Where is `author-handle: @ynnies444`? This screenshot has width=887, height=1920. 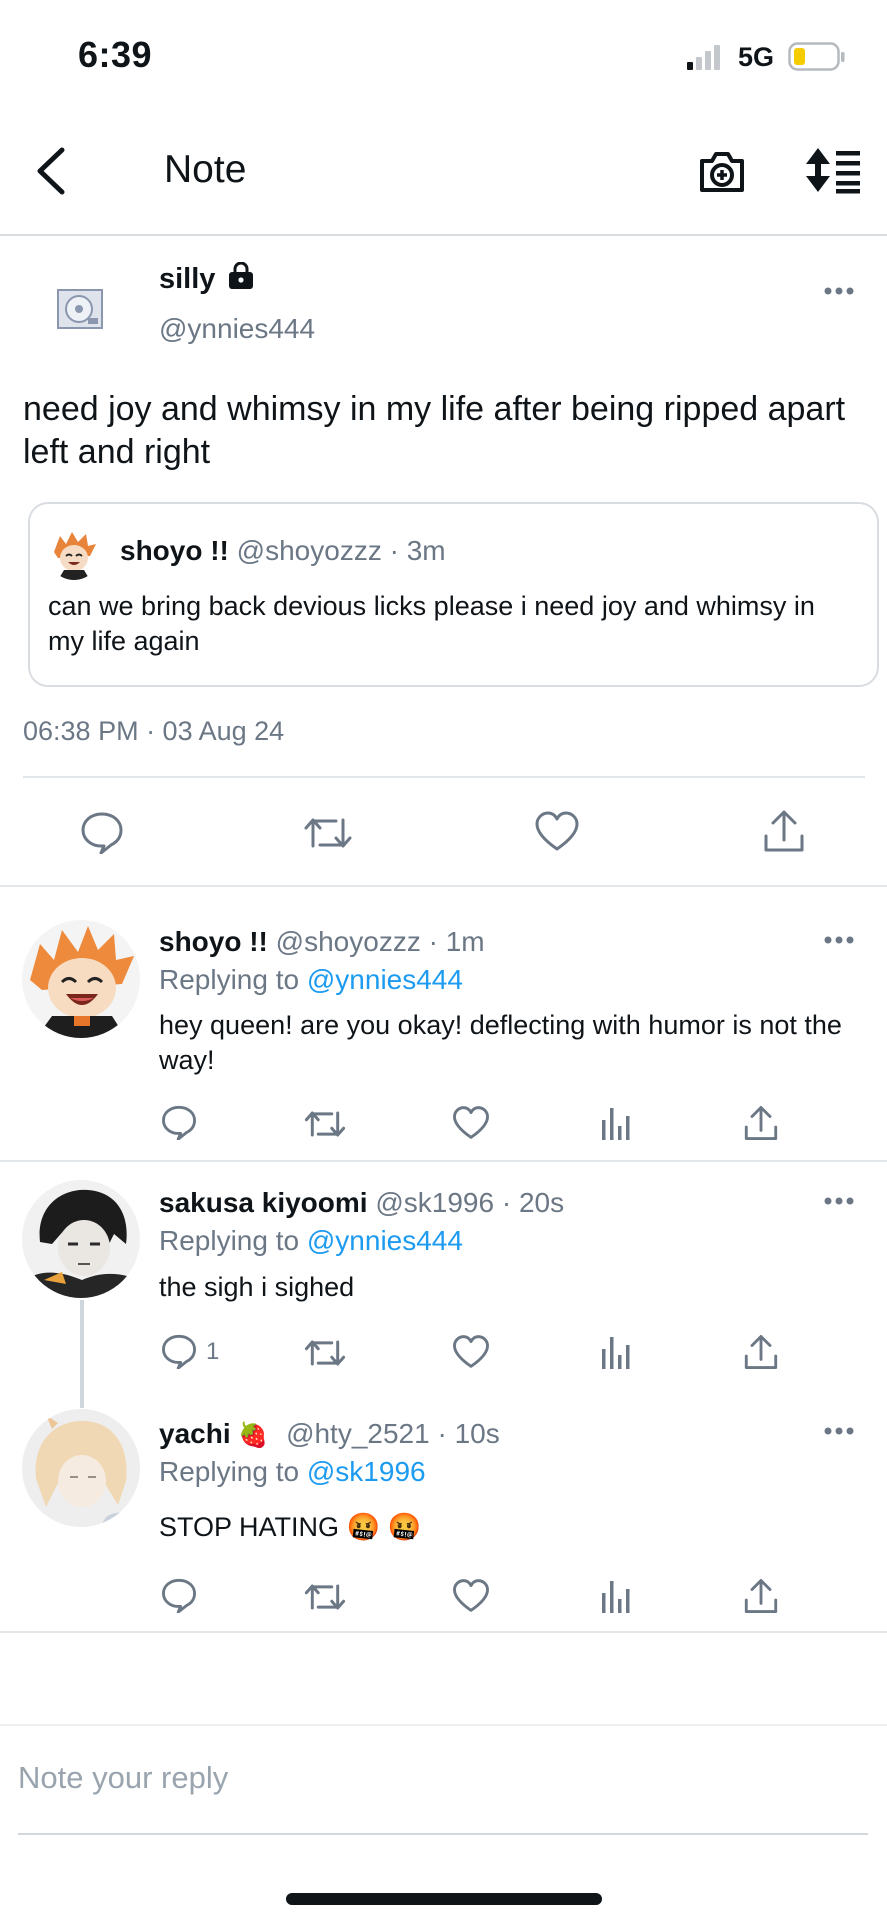
author-handle: @ynnies444 is located at coordinates (237, 329).